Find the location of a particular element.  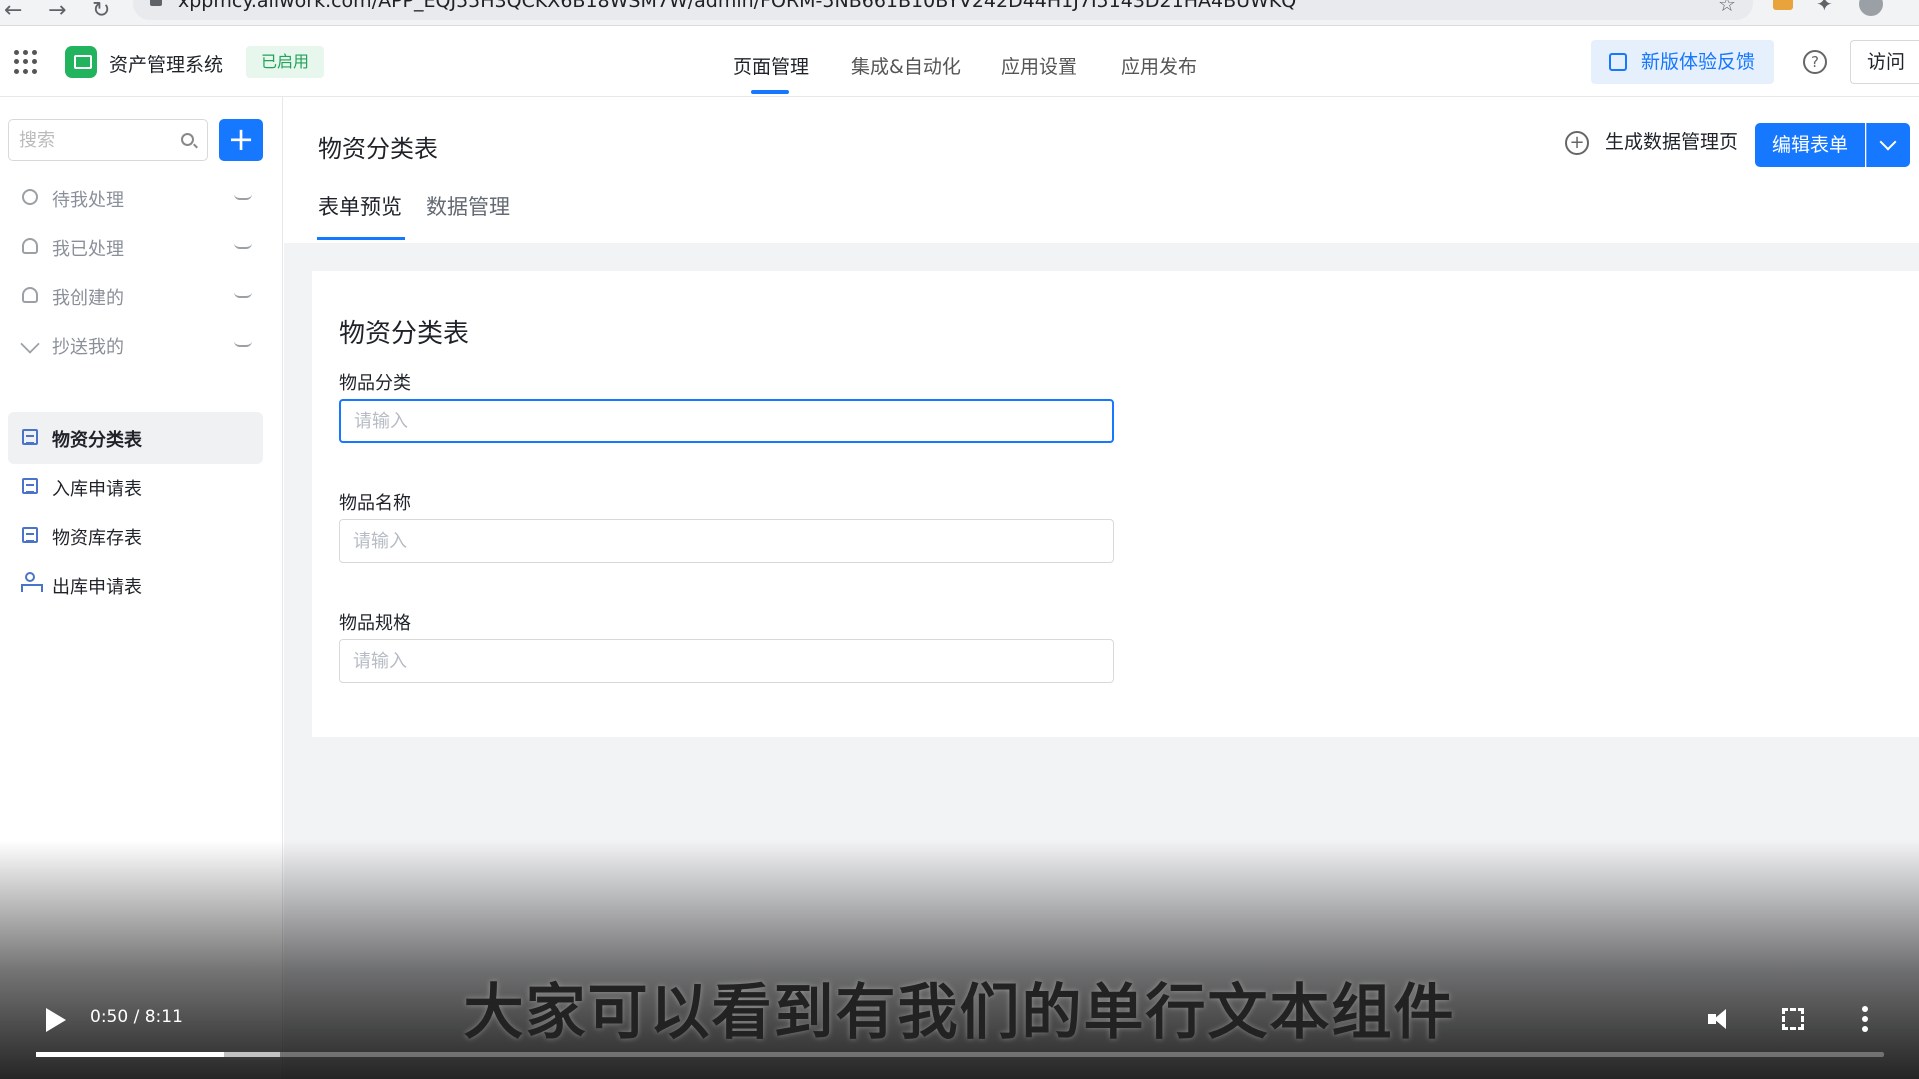

field-label: 物品规格 is located at coordinates (375, 623).